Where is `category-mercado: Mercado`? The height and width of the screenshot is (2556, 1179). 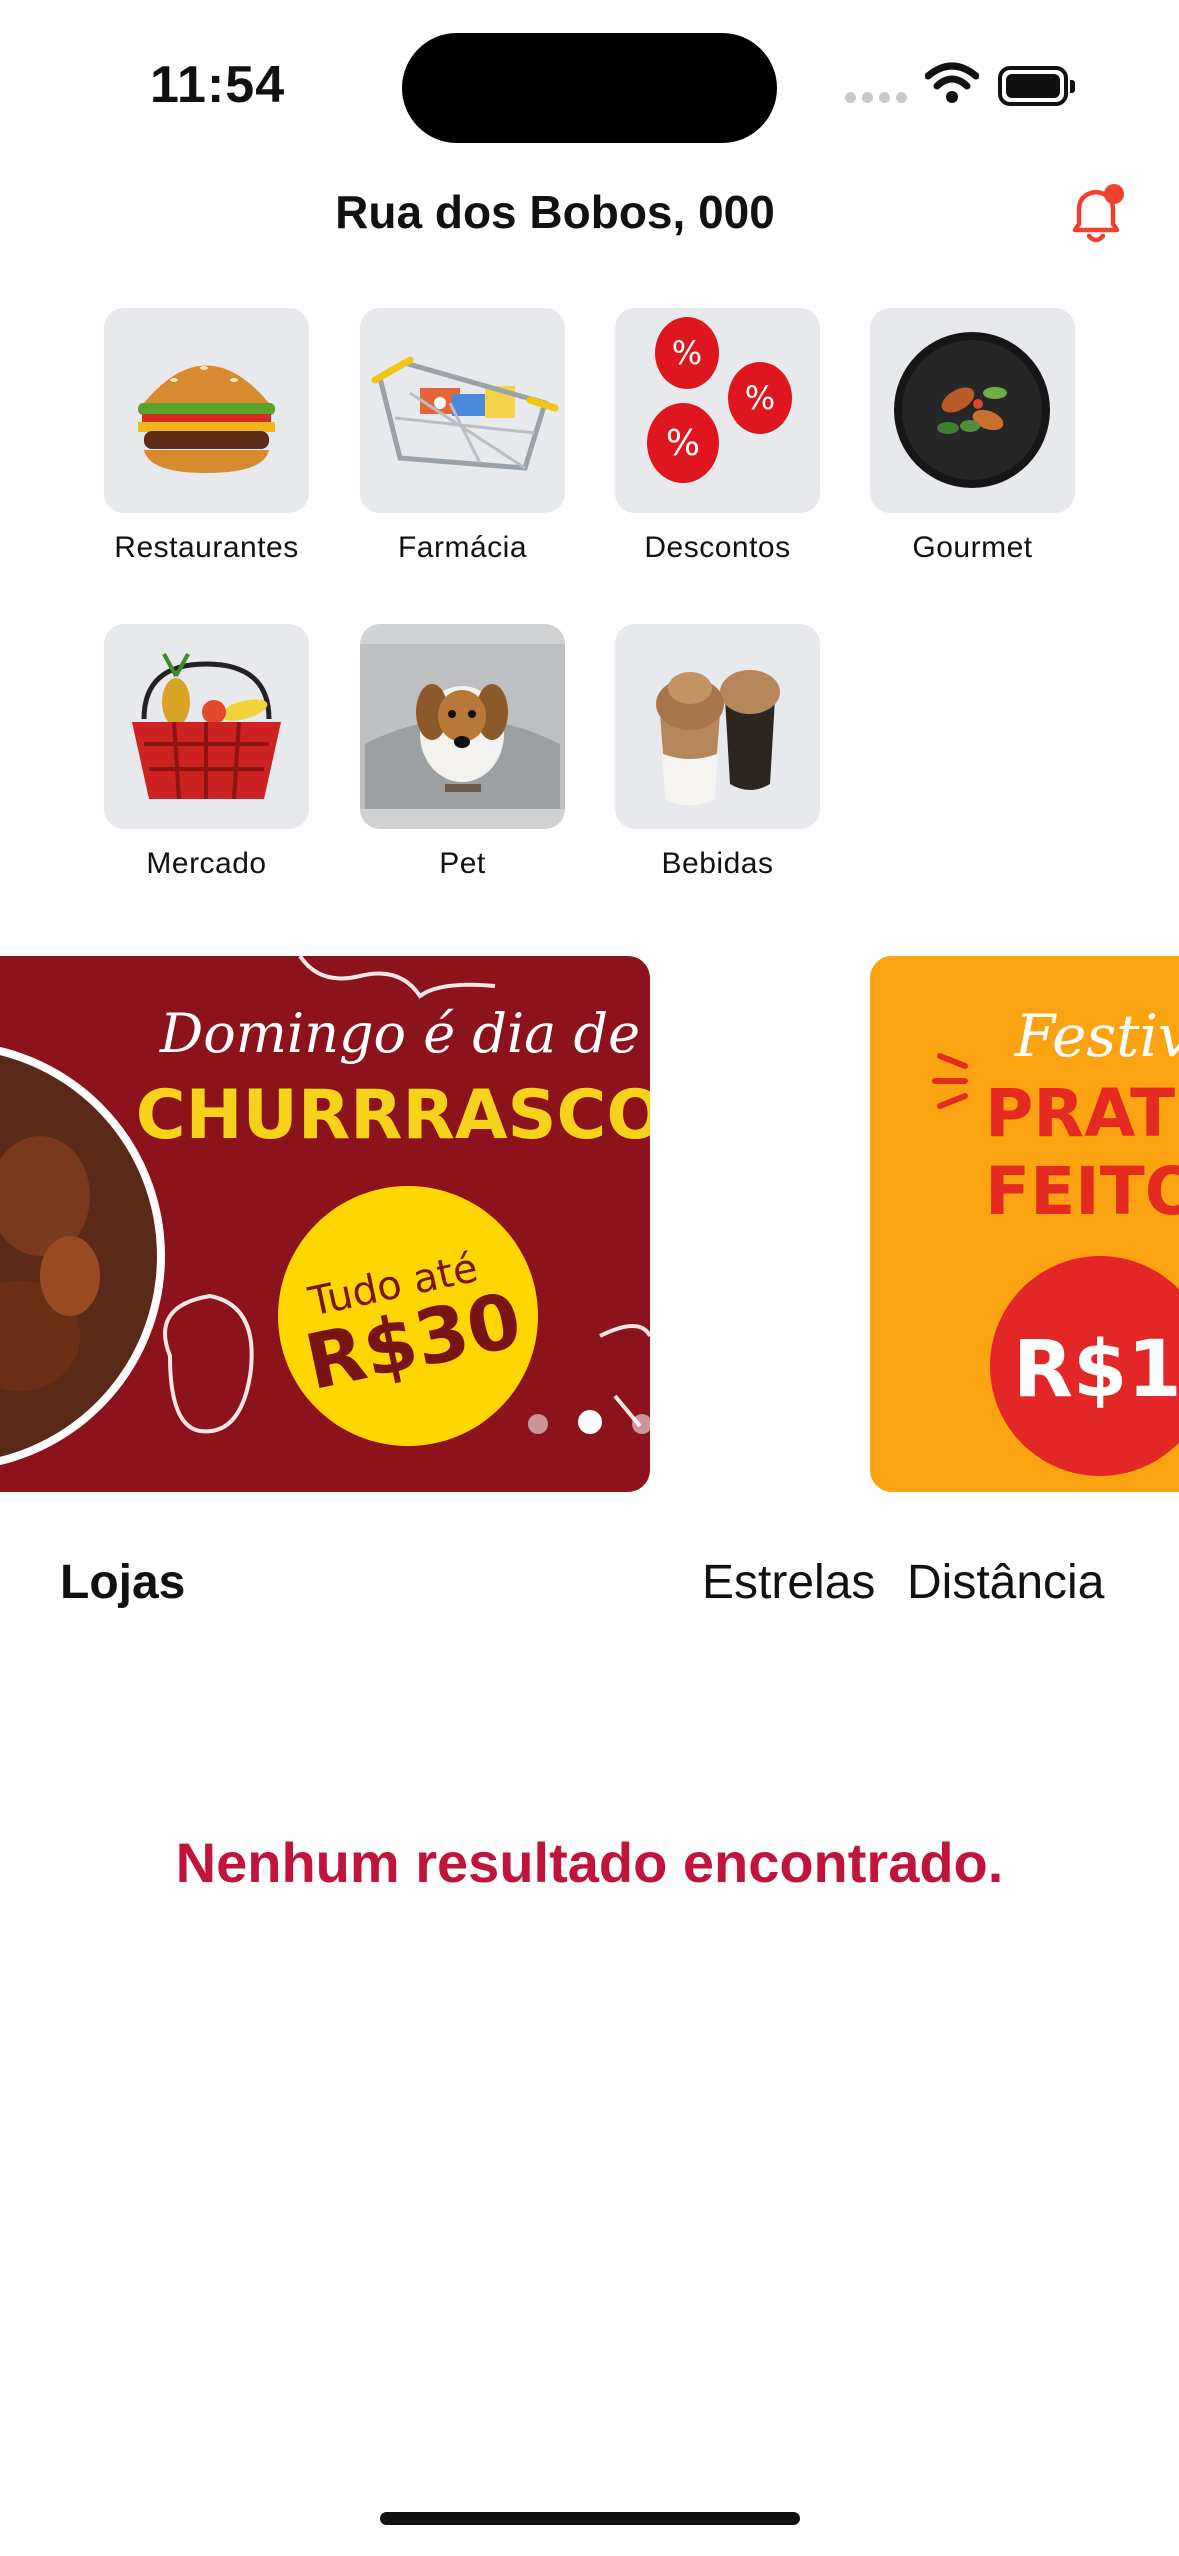
category-mercado: Mercado is located at coordinates (206, 752).